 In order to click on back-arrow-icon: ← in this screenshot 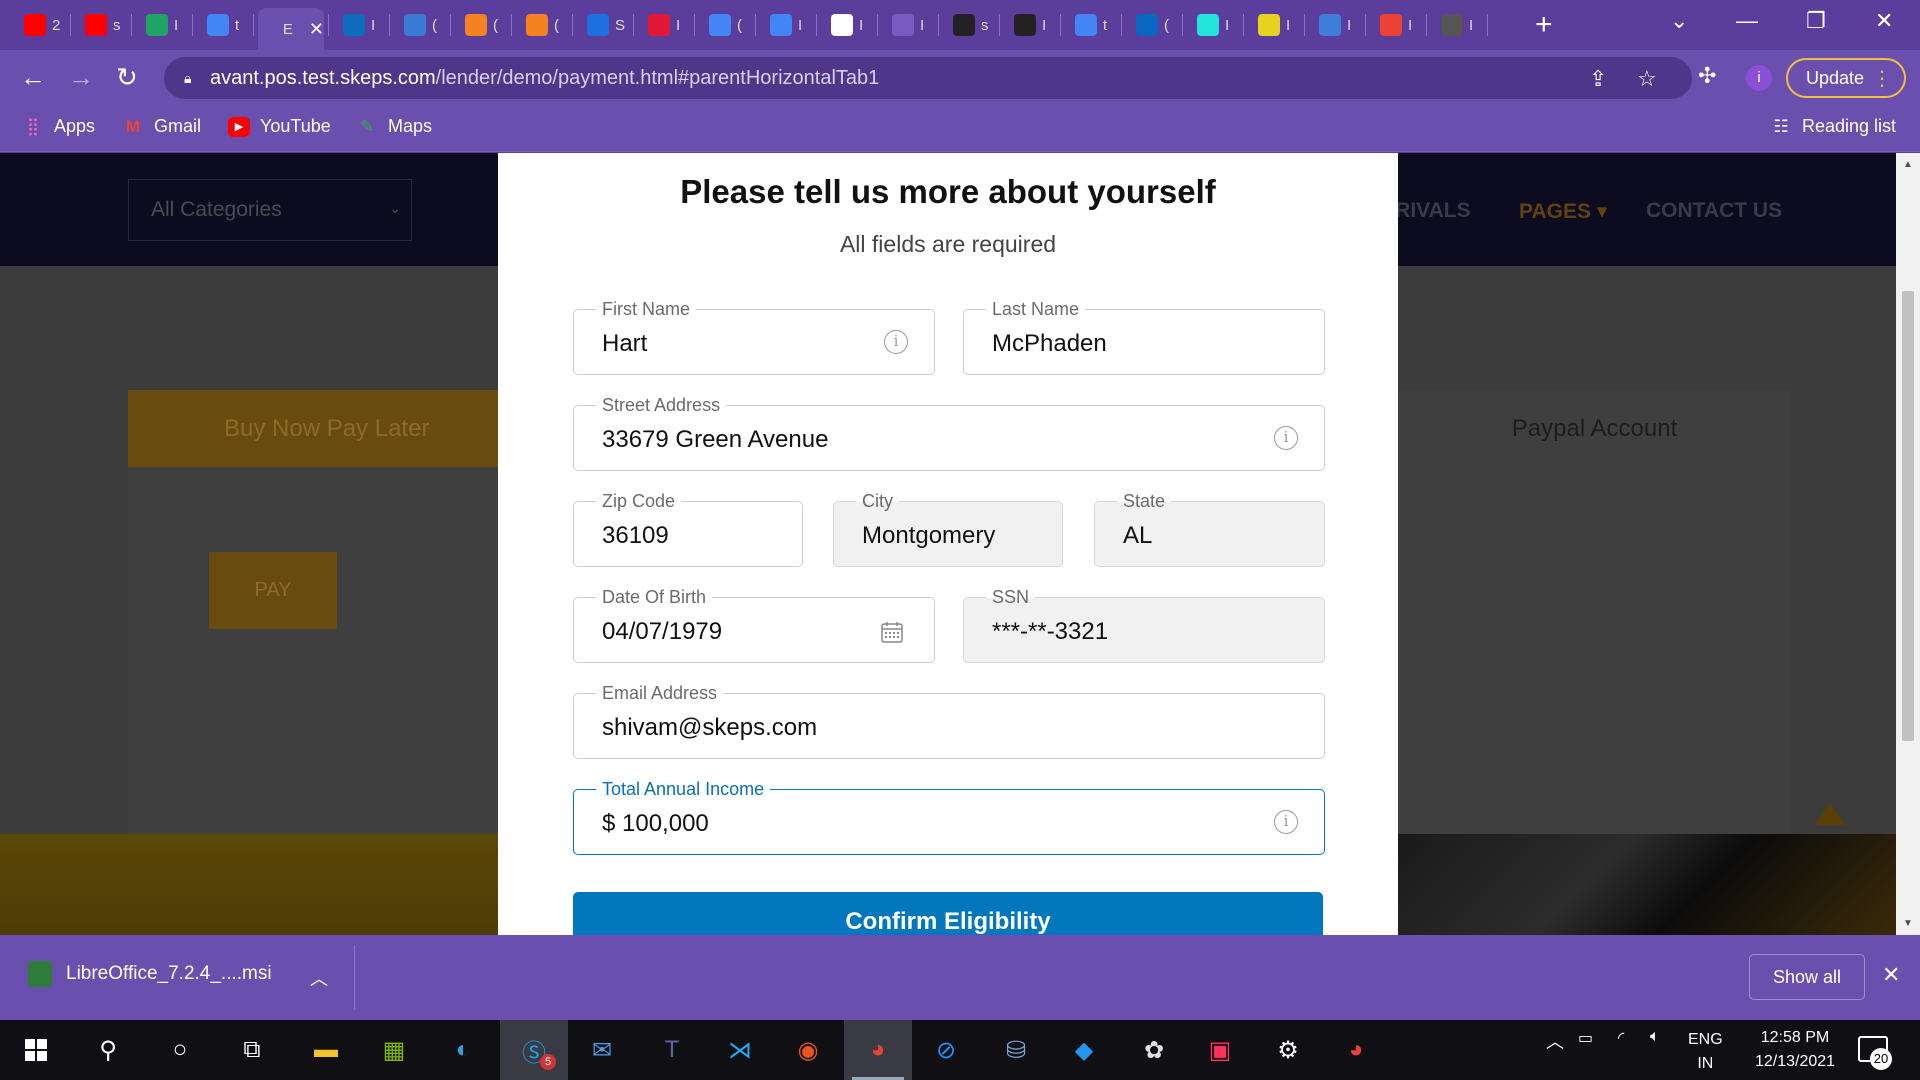, I will do `click(33, 77)`.